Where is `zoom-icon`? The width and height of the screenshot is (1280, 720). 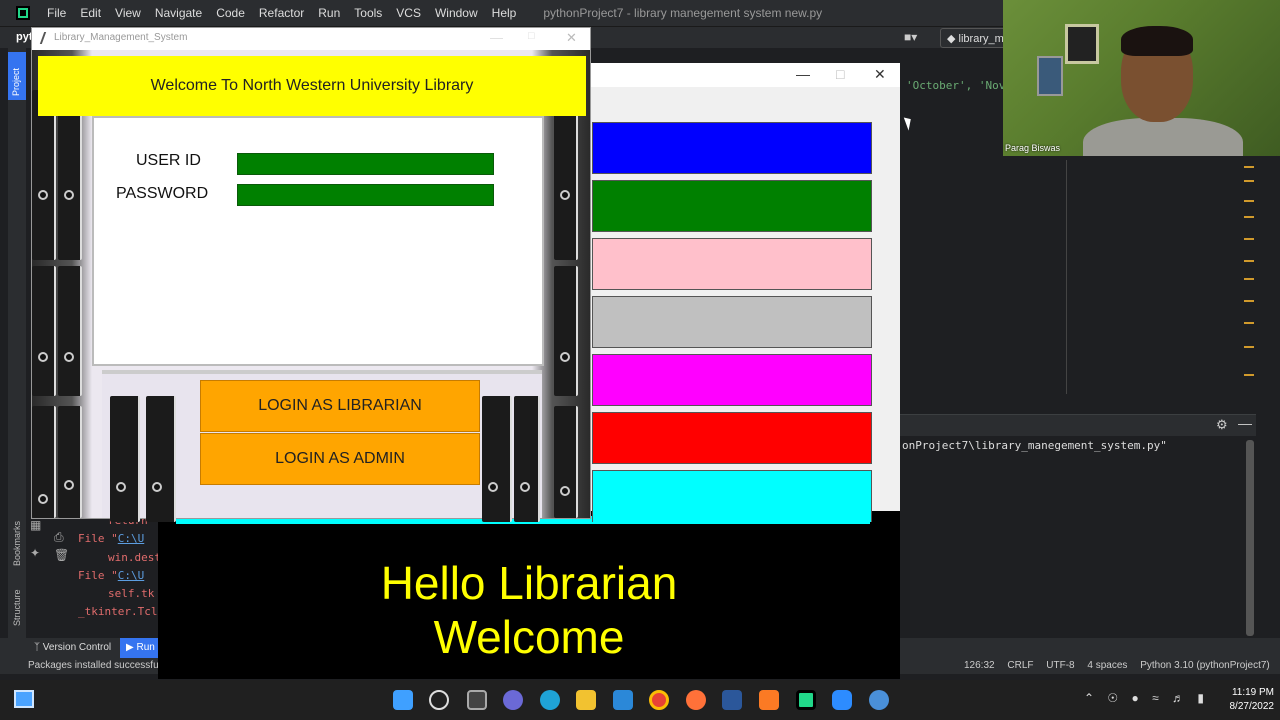
zoom-icon is located at coordinates (842, 700).